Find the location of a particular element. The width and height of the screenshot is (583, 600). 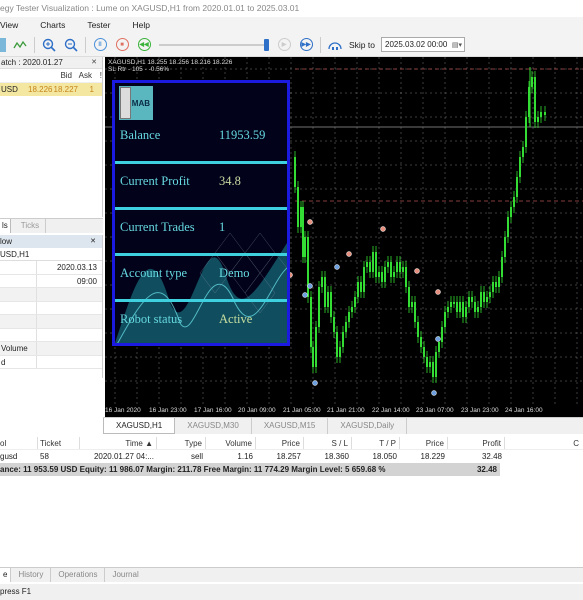

tab-xagusd-daily: XAGUSD,Daily is located at coordinates (368, 426).